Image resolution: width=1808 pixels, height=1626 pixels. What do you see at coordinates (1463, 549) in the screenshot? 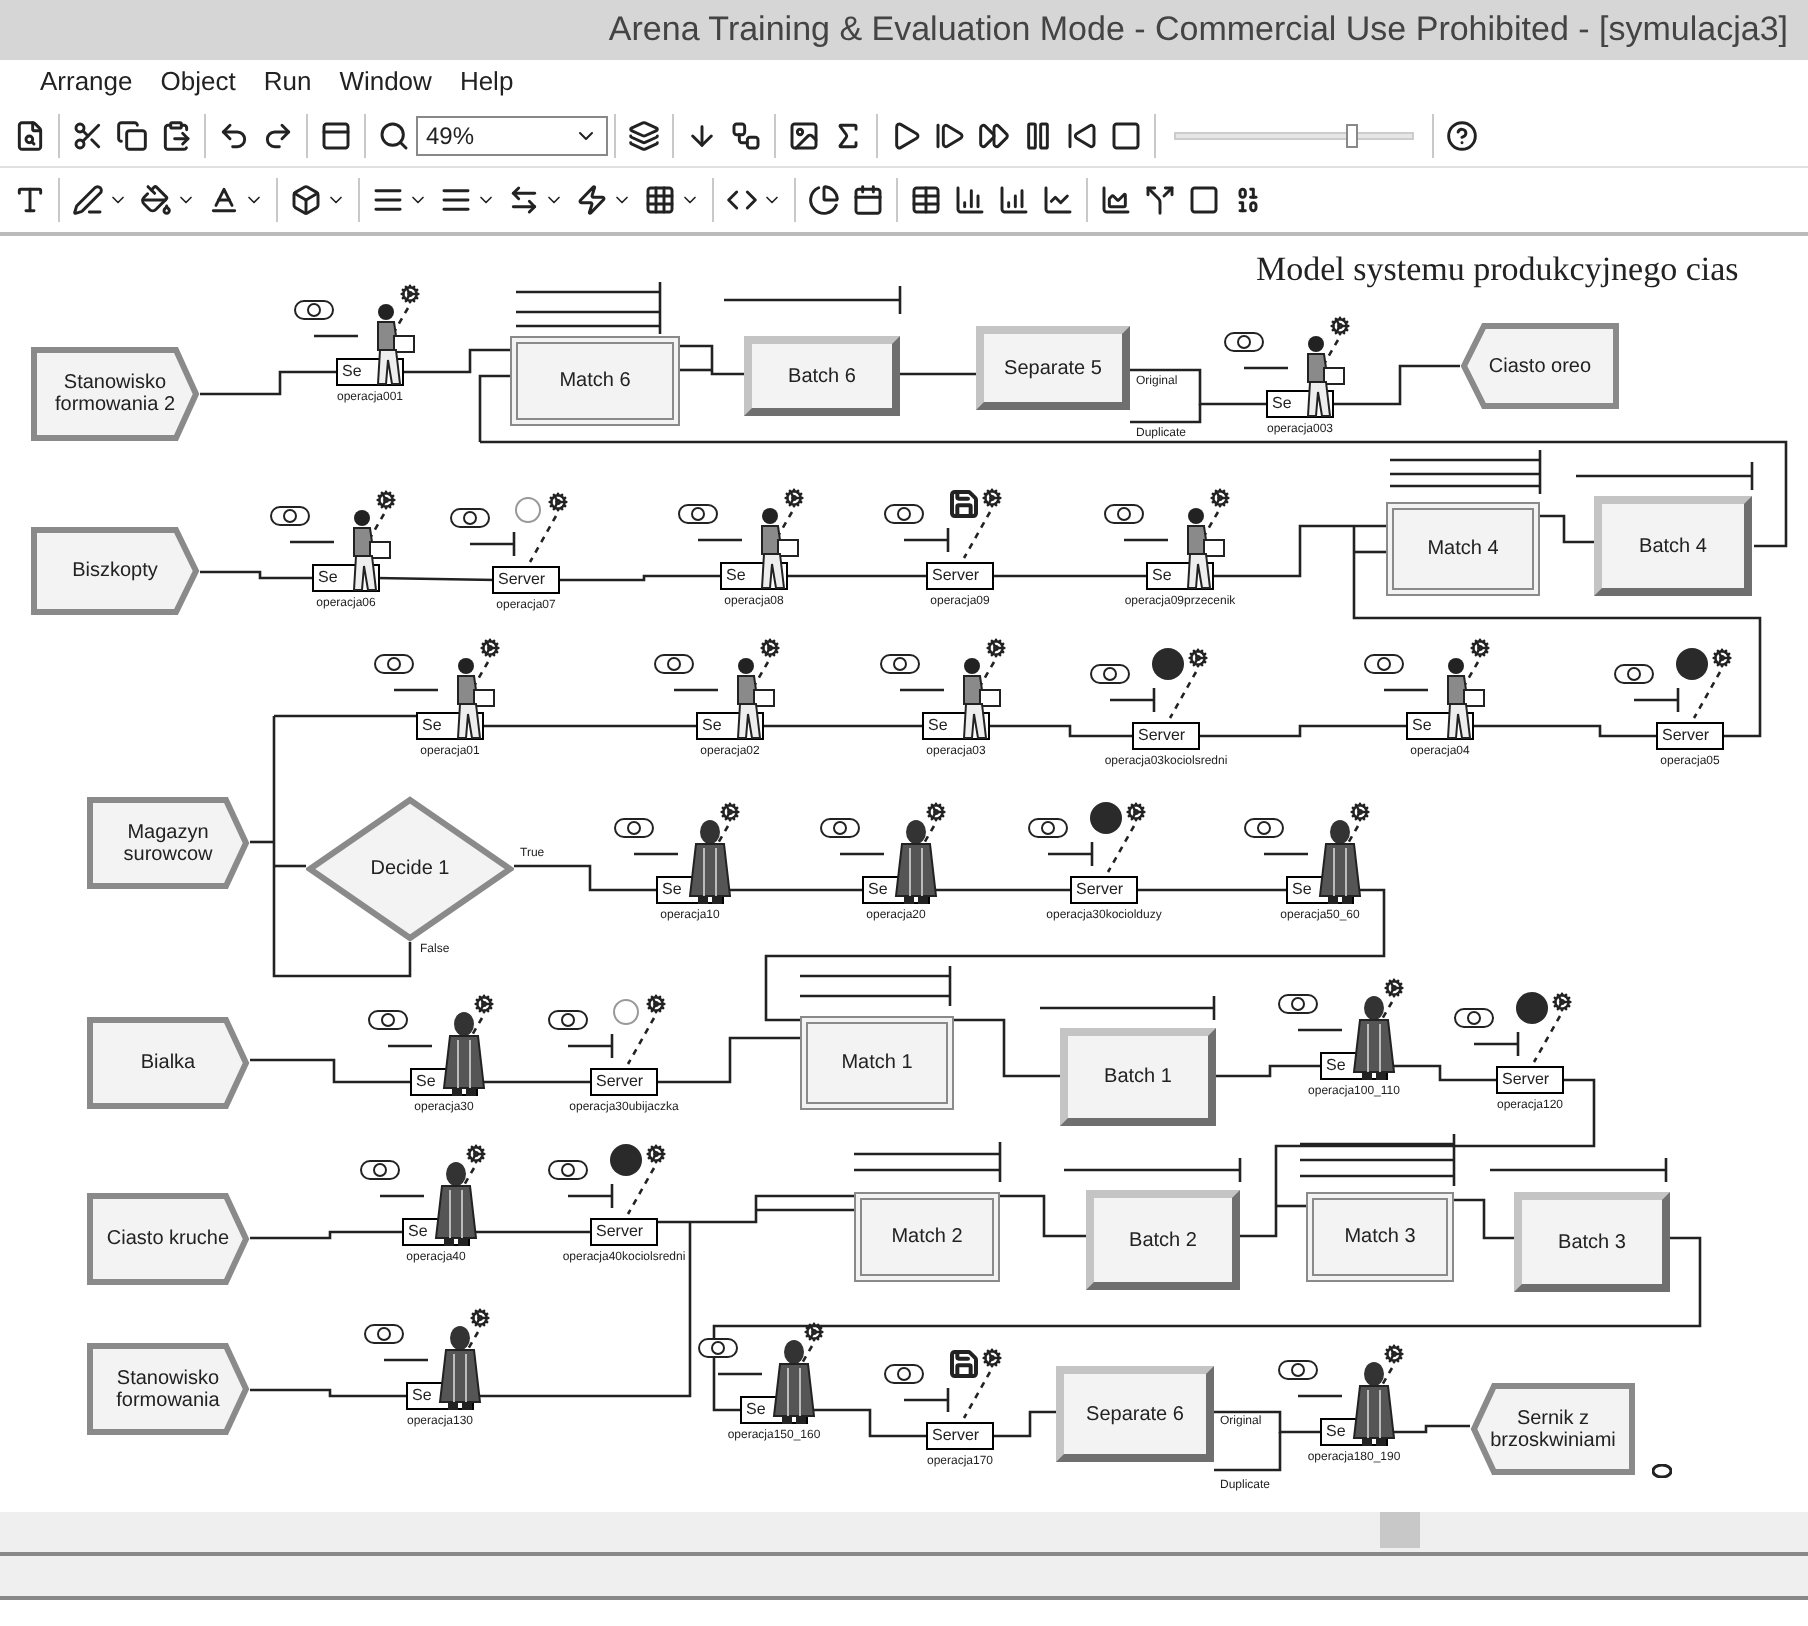
I see `match-module: Match 4` at bounding box center [1463, 549].